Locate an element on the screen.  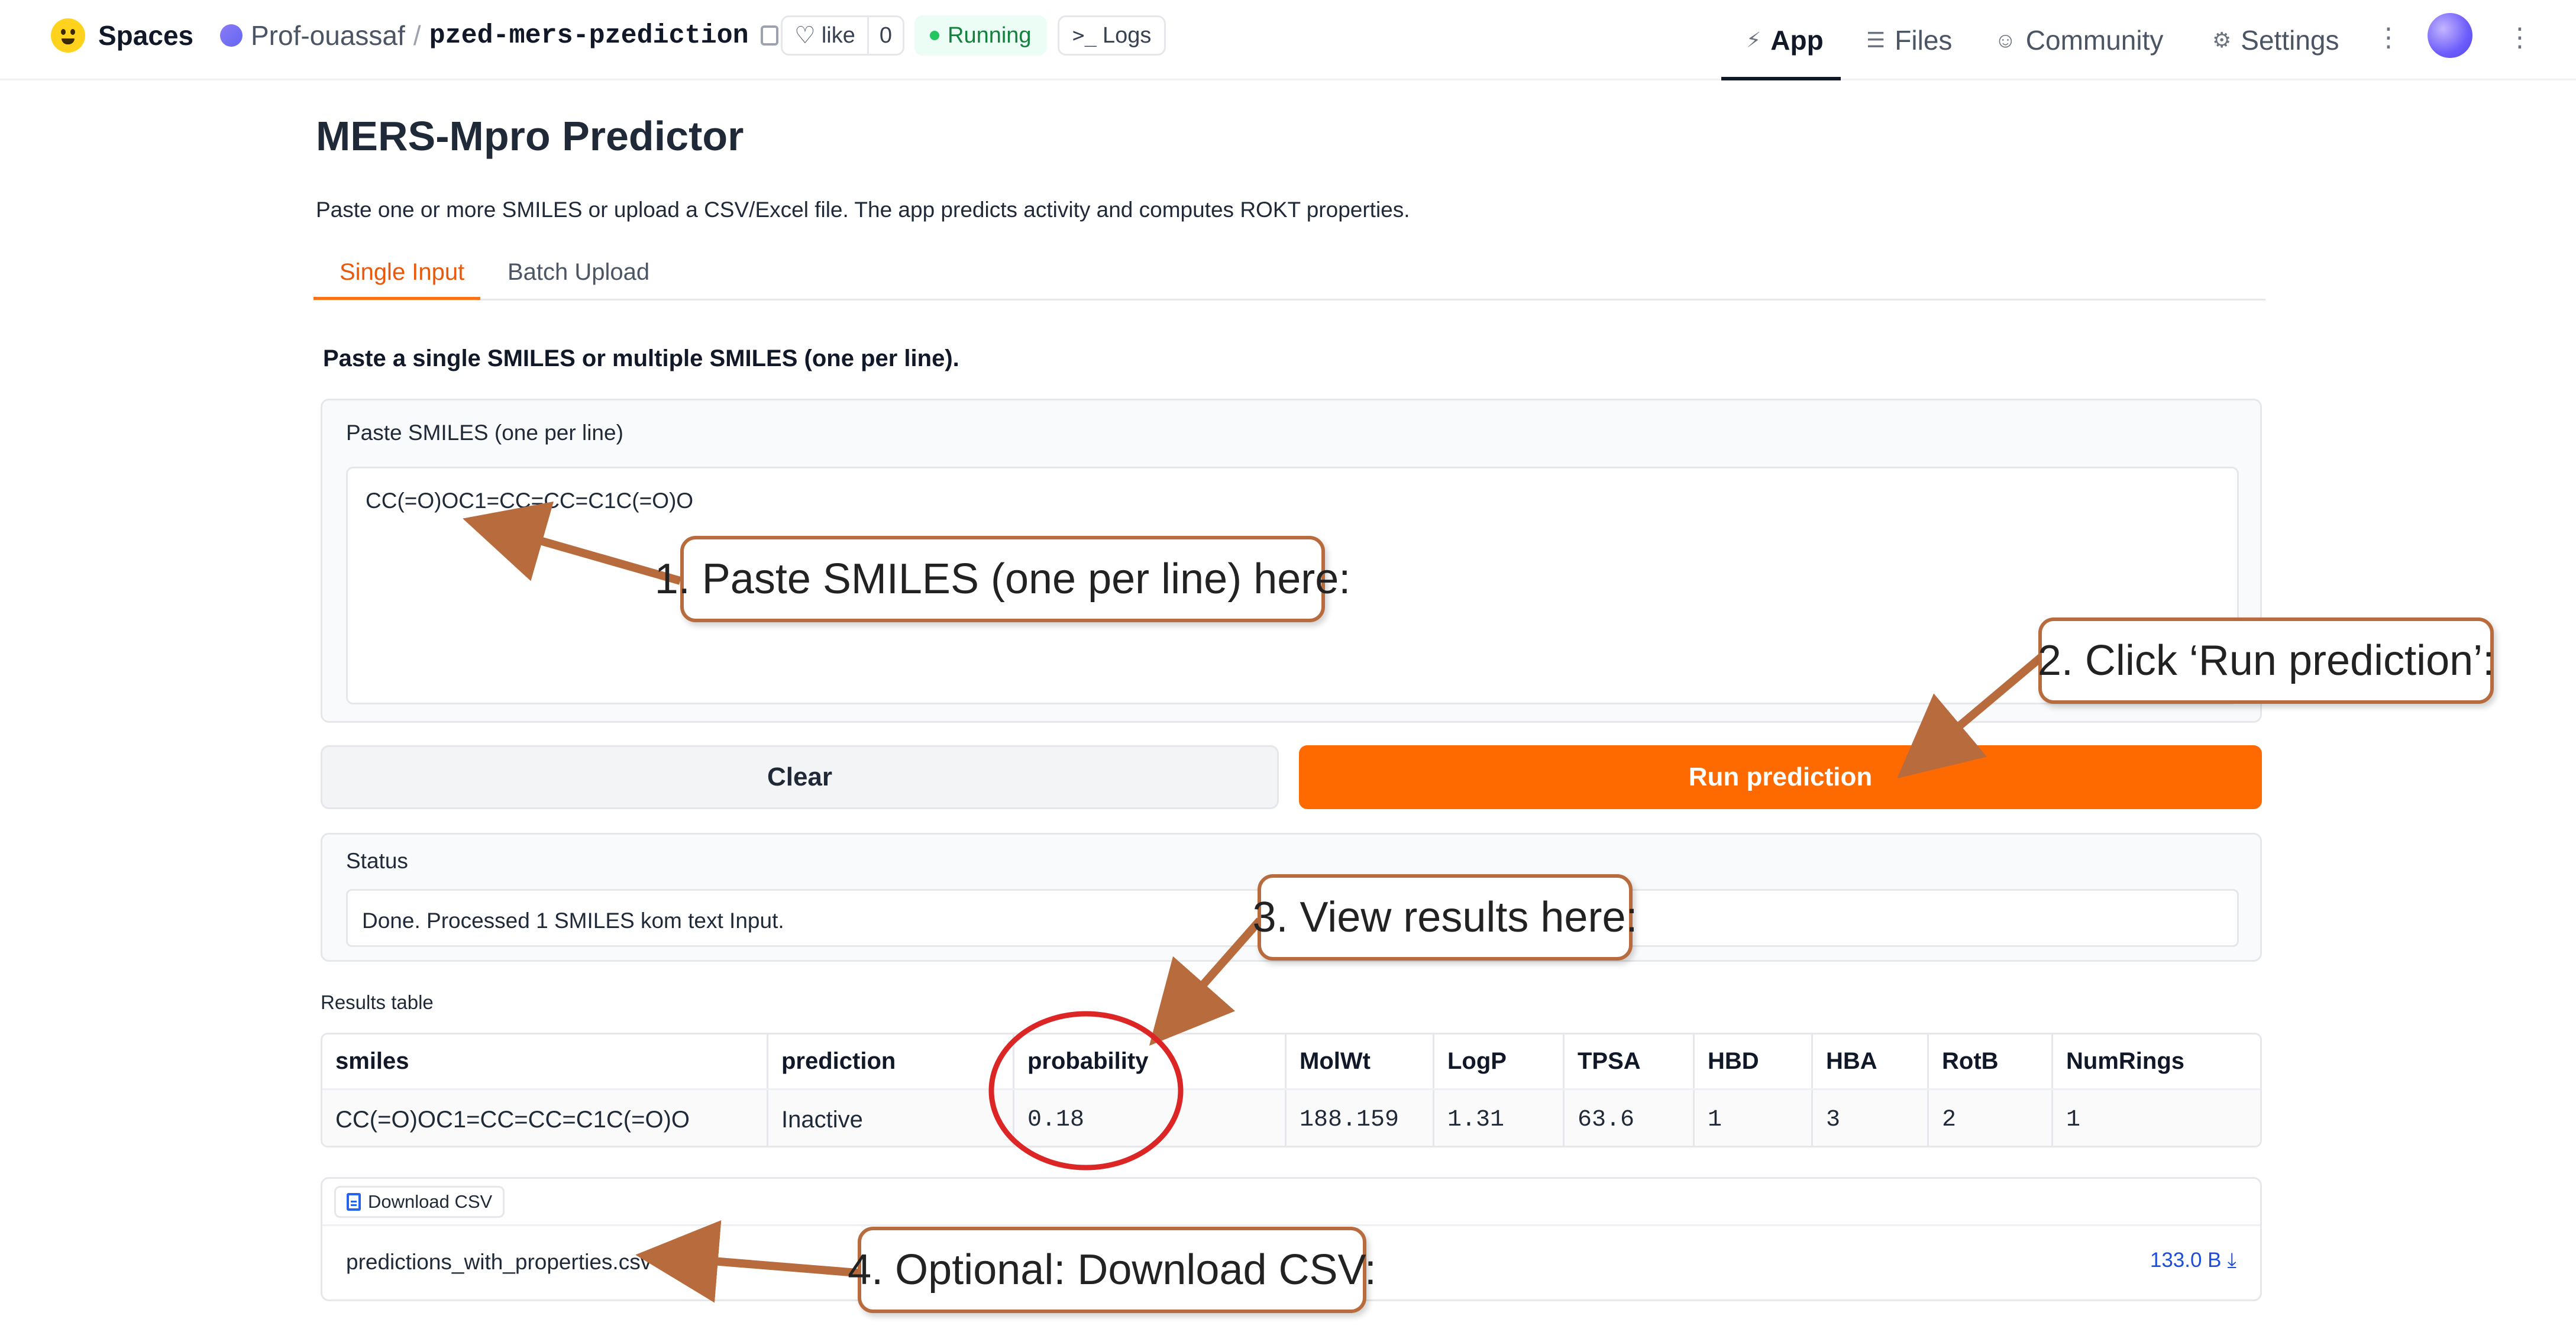
callout-step-4: 4. Optional: Download CSV: is located at coordinates (1112, 1270).